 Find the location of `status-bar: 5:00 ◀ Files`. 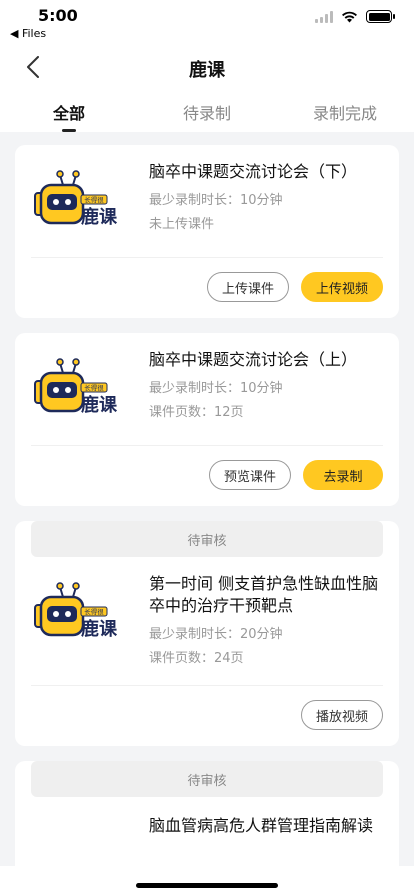

status-bar: 5:00 ◀ Files is located at coordinates (207, 22).